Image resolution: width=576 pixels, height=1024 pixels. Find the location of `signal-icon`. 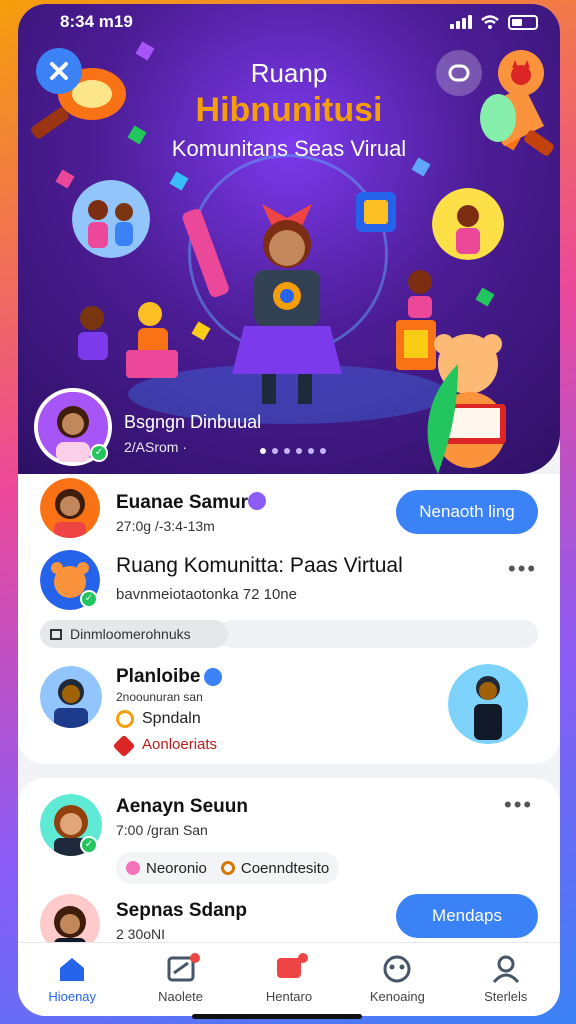

signal-icon is located at coordinates (461, 22).